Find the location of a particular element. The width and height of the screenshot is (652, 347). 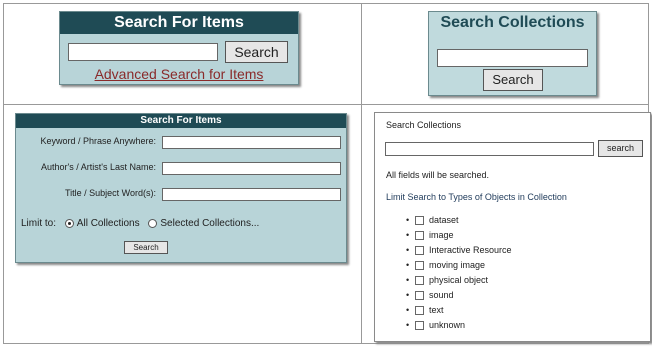

keyword-input is located at coordinates (251, 142).